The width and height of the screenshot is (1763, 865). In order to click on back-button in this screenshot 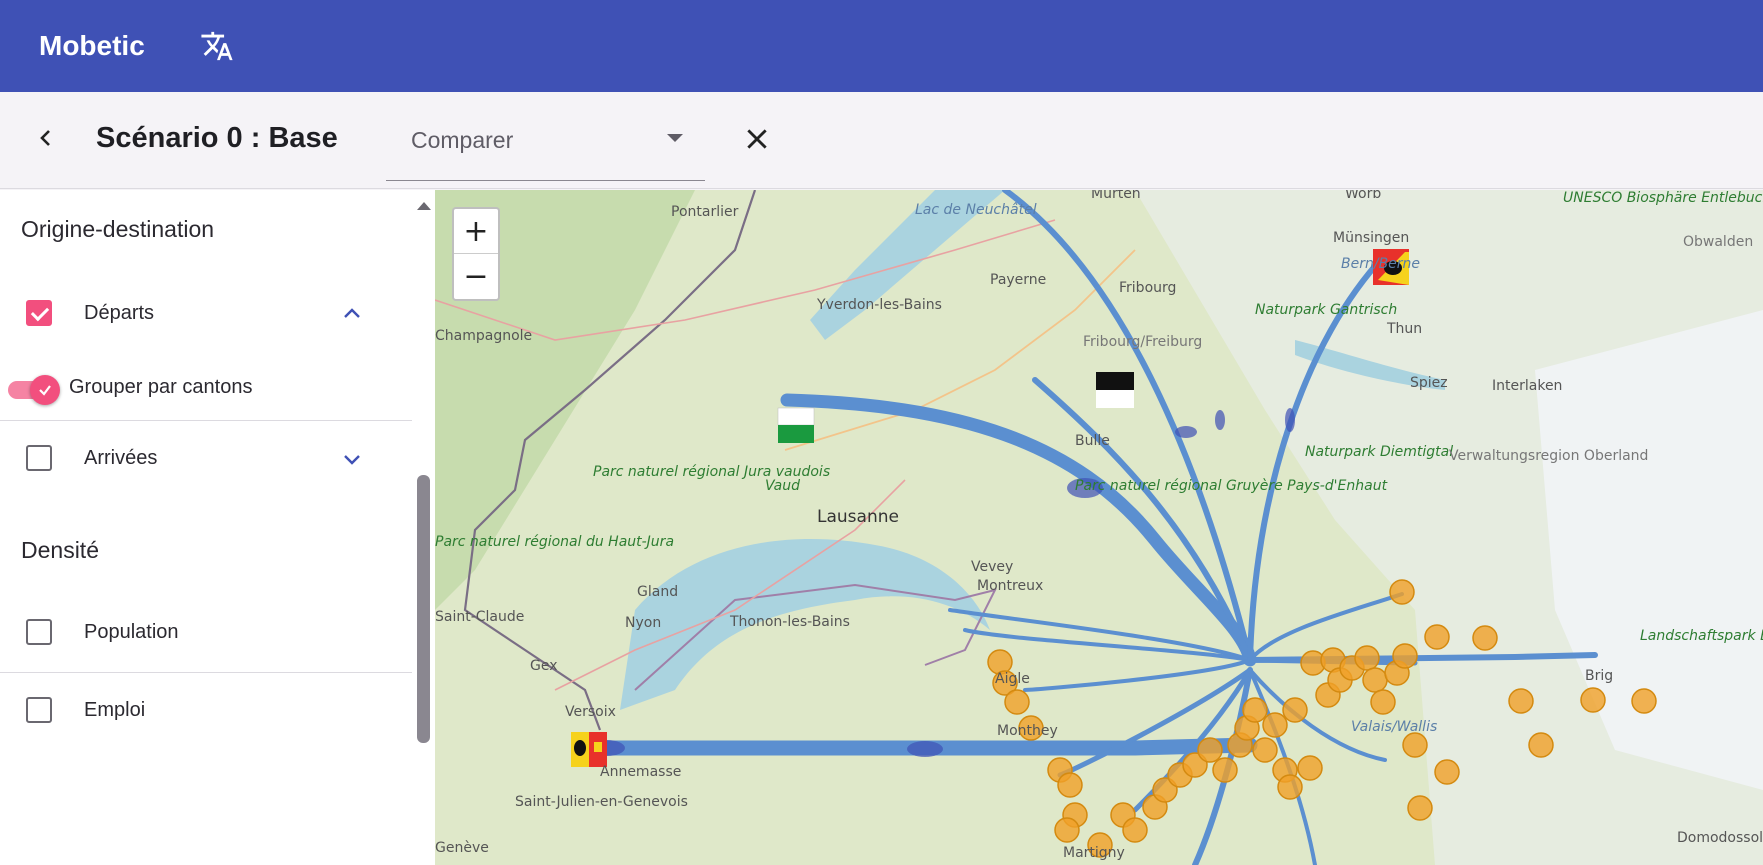, I will do `click(46, 138)`.